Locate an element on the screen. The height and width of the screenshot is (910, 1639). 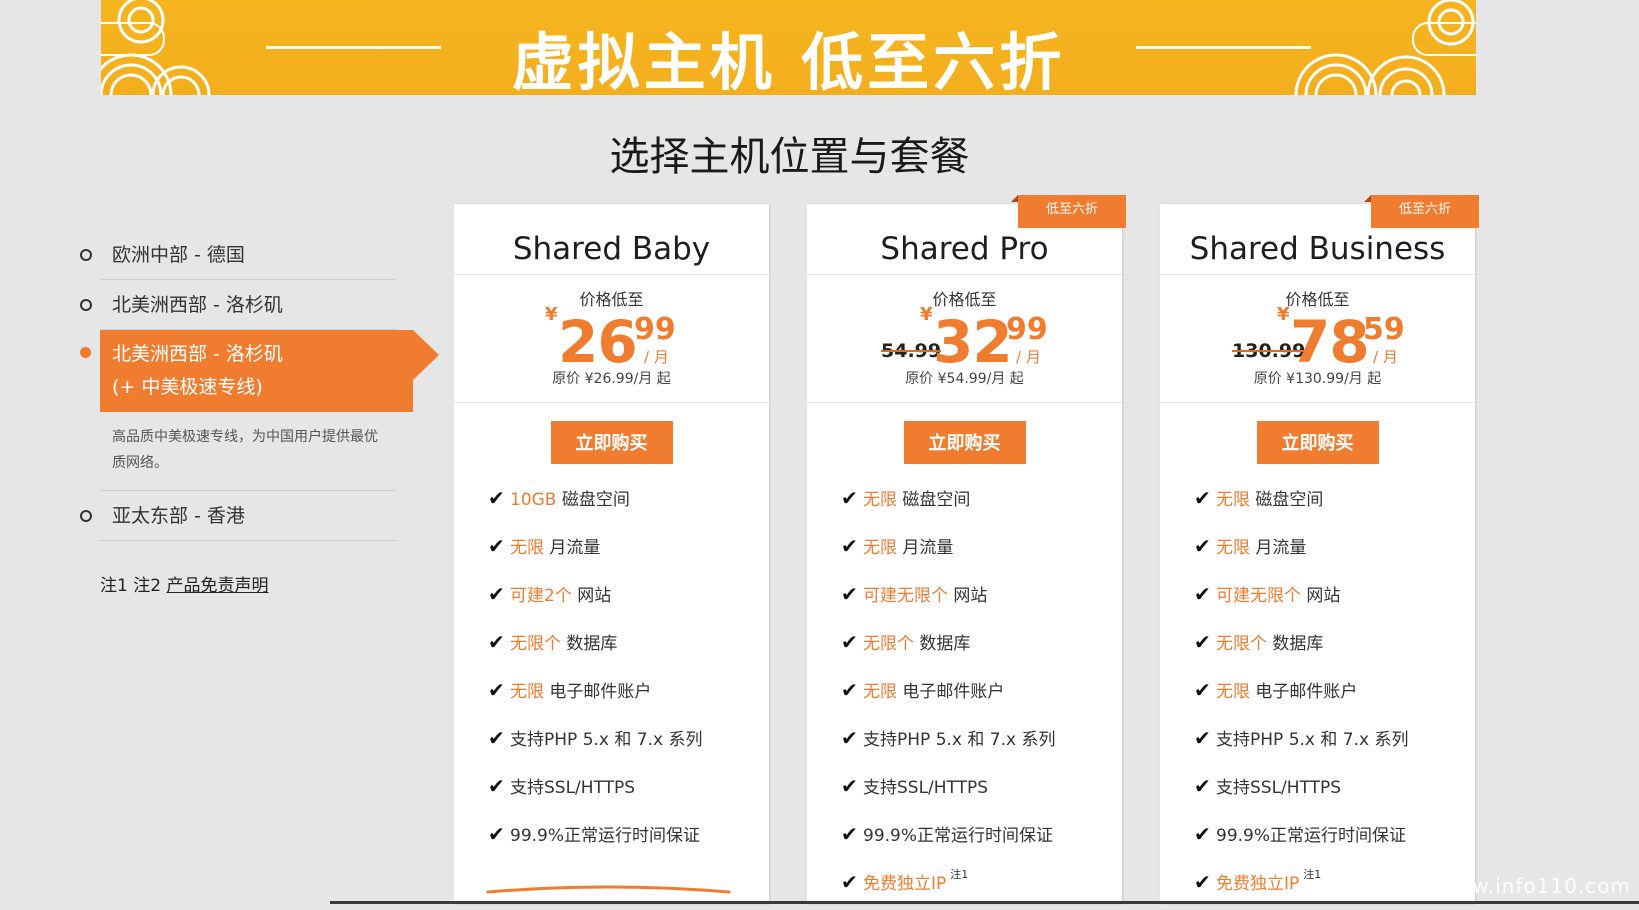
feature-item: ✔ 99.9%正常运行时间保证 is located at coordinates (628, 838).